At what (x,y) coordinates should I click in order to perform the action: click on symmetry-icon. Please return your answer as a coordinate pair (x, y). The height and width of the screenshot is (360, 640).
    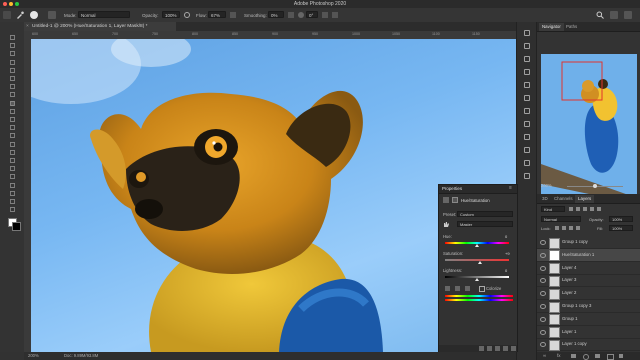
    Looking at the image, I should click on (335, 15).